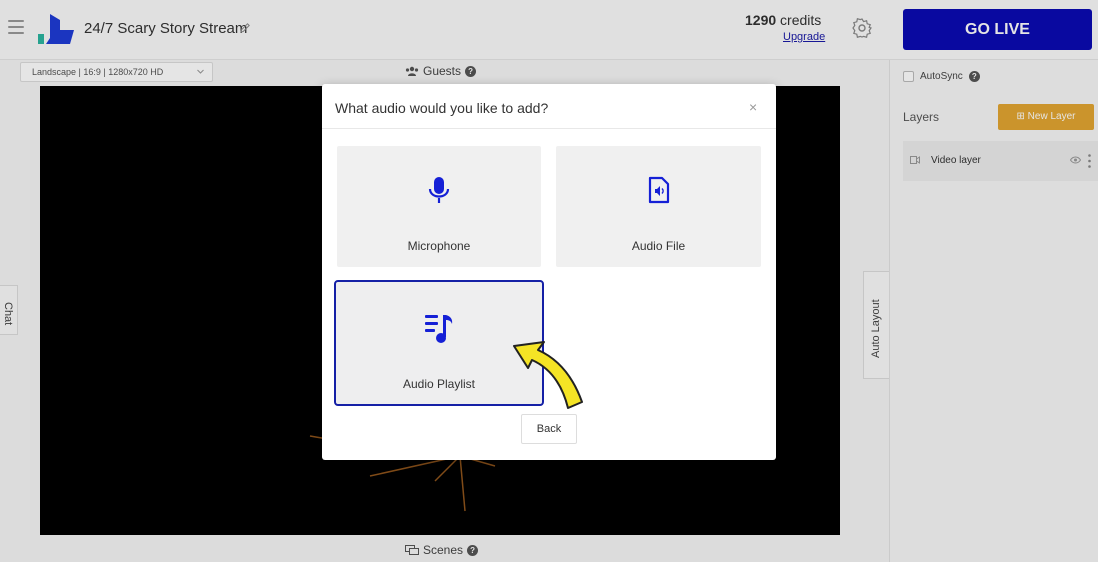 The height and width of the screenshot is (562, 1098). What do you see at coordinates (442, 108) in the screenshot?
I see `modal-title: What audio would you like to add?` at bounding box center [442, 108].